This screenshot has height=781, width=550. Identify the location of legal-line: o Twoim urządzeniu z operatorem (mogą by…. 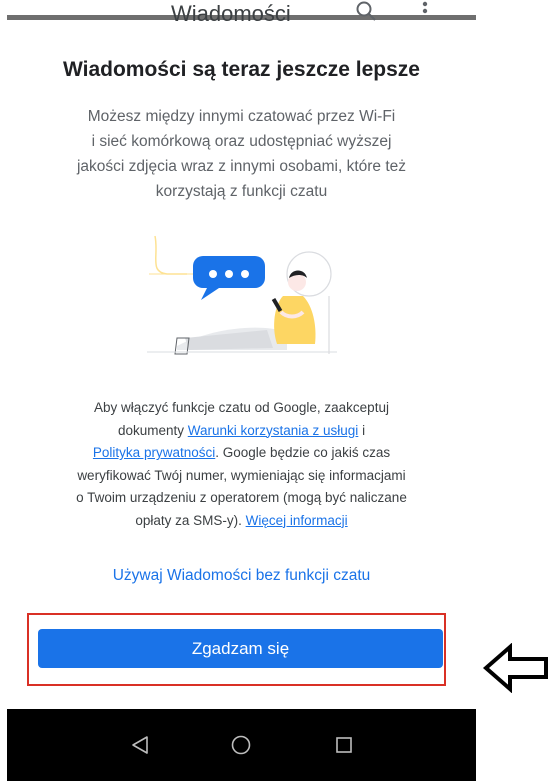
(241, 498).